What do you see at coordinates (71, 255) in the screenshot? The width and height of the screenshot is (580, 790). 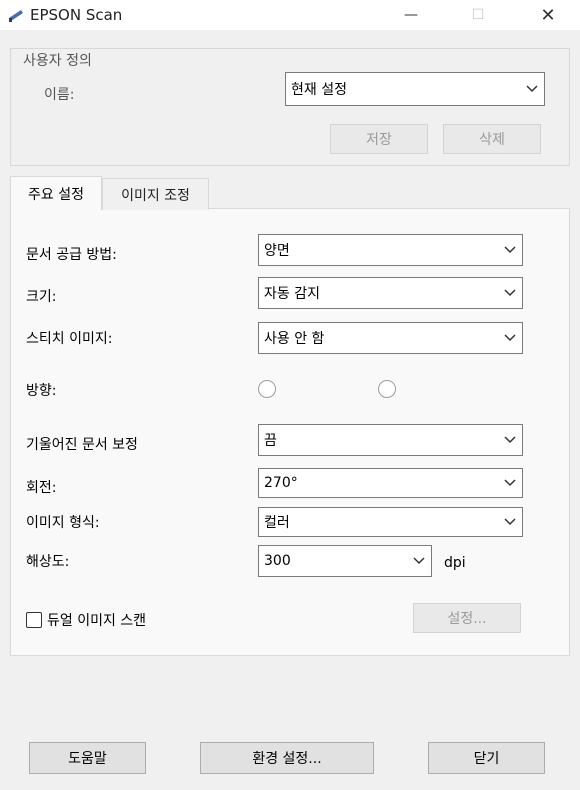 I see `document-source-label: 문서 공급 방법:` at bounding box center [71, 255].